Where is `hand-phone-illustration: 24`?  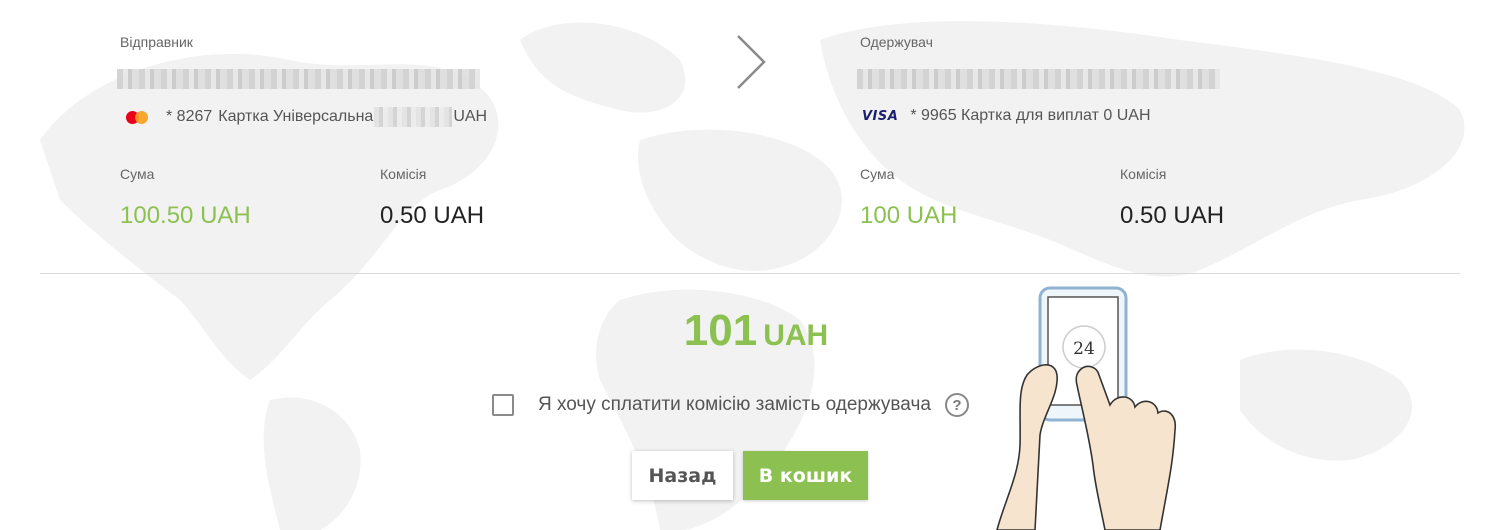 hand-phone-illustration: 24 is located at coordinates (1086, 408).